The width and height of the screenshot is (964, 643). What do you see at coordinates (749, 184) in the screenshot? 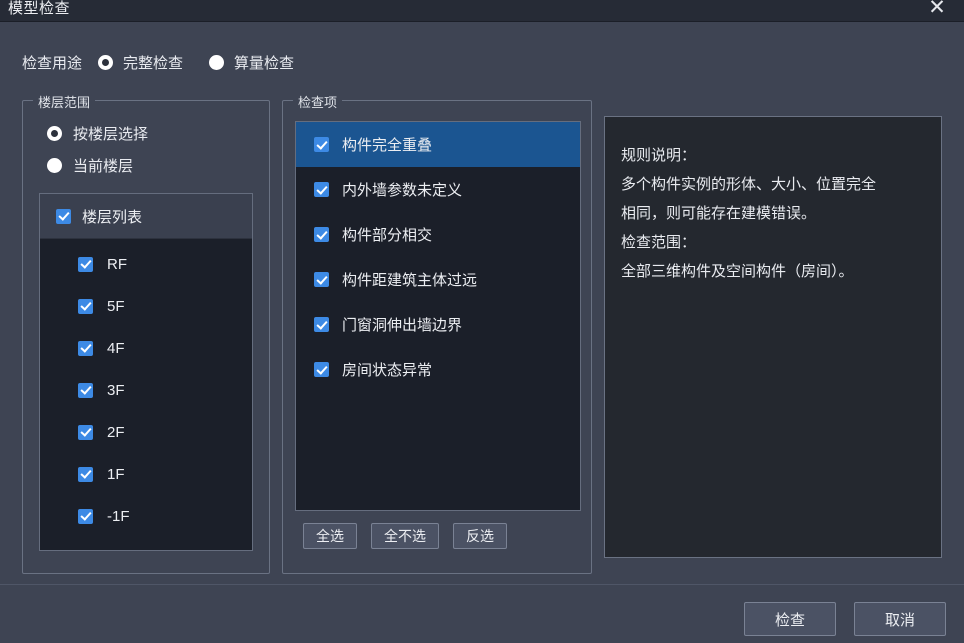
I see `rule-description-line: 多个构件实例的形体、大小、位置完全` at bounding box center [749, 184].